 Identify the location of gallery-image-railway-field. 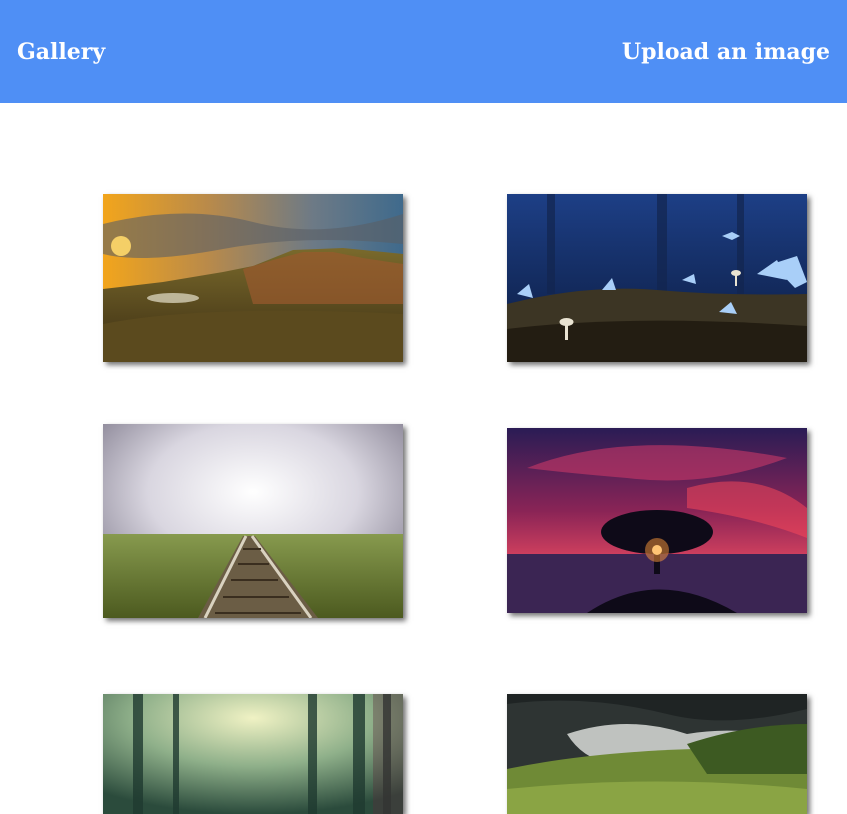
(253, 521).